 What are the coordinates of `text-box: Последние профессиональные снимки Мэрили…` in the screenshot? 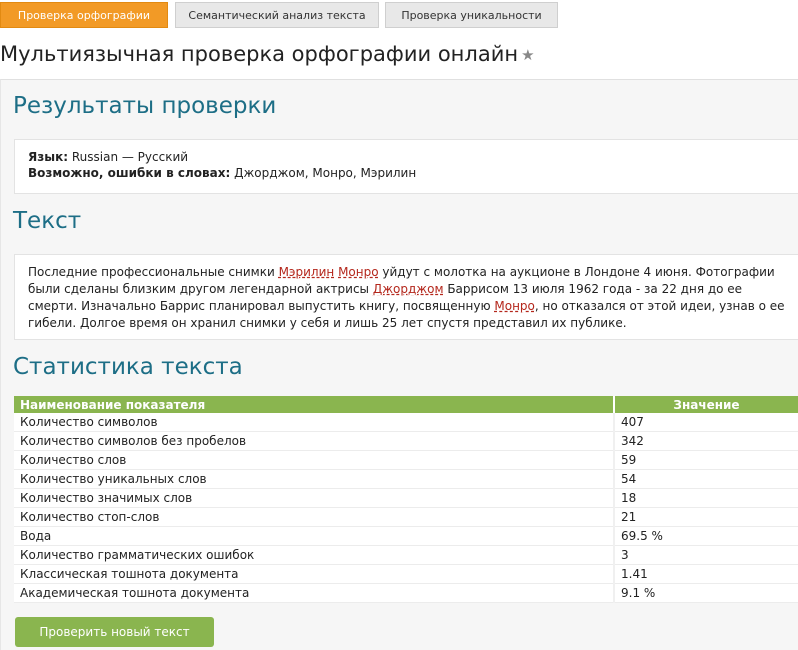 It's located at (406, 297).